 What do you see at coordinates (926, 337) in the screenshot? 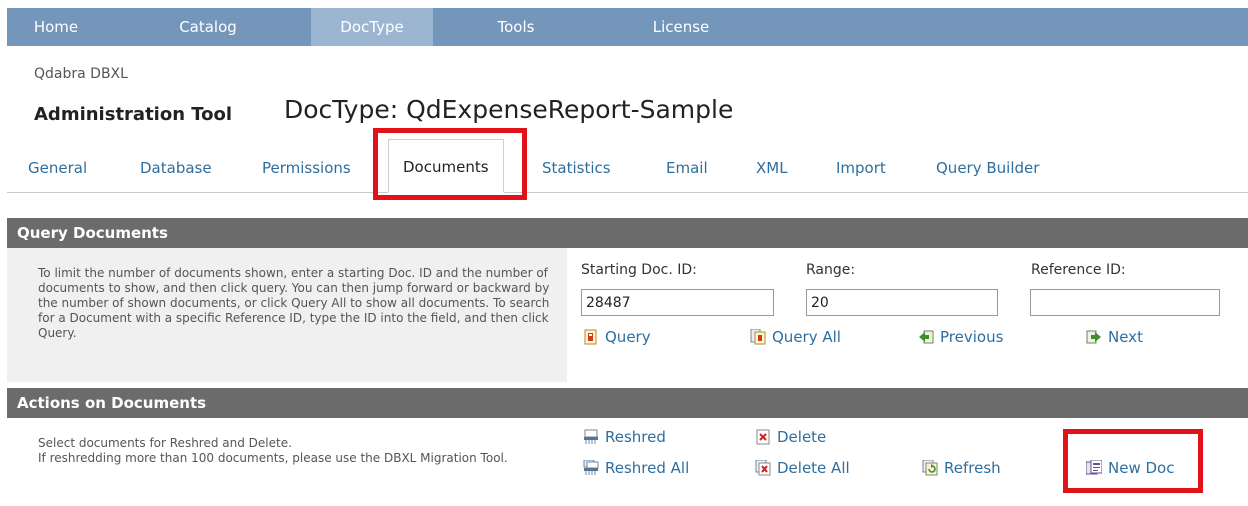
I see `previous-icon` at bounding box center [926, 337].